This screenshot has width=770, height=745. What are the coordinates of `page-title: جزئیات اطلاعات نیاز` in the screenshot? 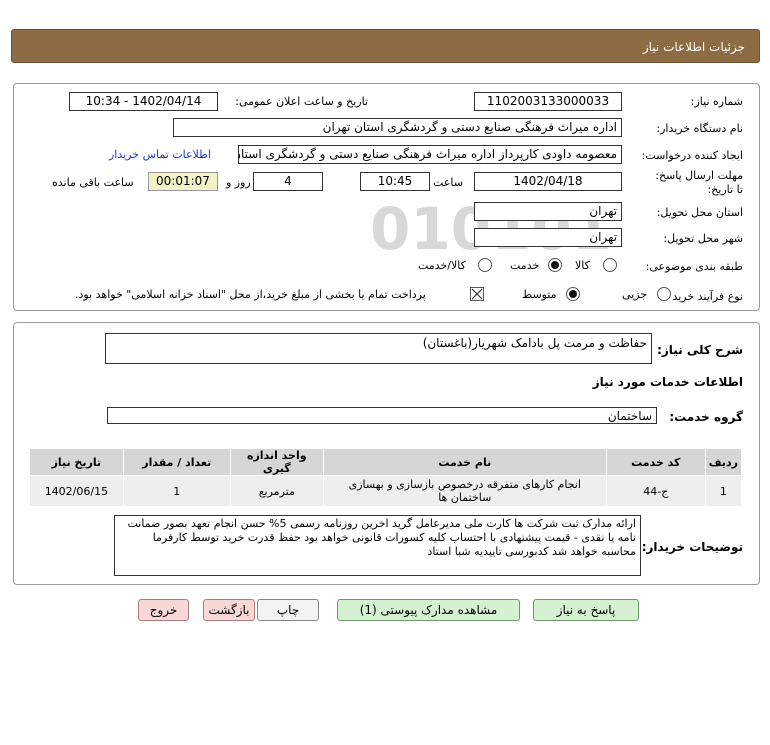 It's located at (693, 47).